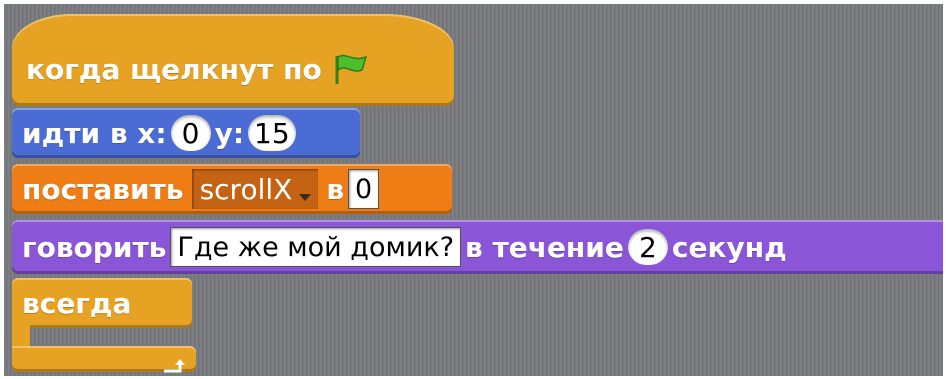  I want to click on y-label: y:, so click(229, 133).